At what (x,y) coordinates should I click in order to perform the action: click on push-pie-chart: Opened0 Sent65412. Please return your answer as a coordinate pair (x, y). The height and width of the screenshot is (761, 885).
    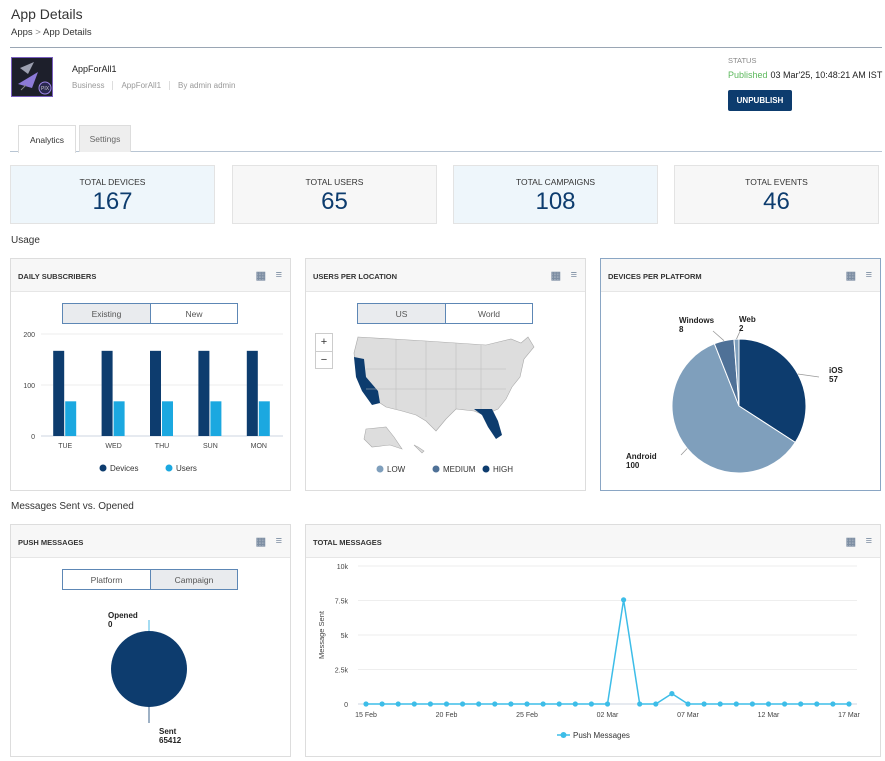
    Looking at the image, I should click on (147, 678).